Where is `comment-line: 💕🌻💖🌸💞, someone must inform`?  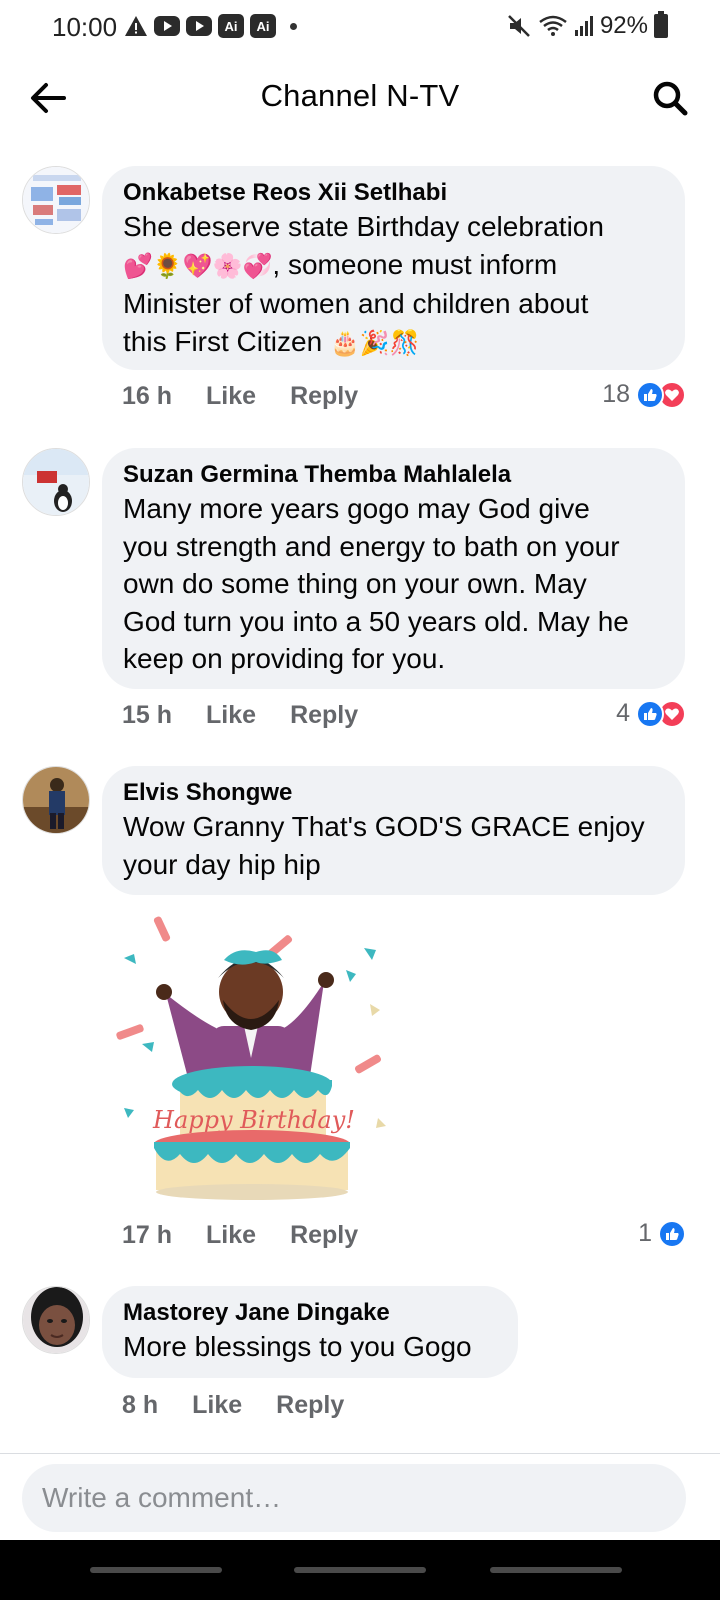
comment-line: 💕🌻💖🌸💞, someone must inform is located at coordinates (394, 266).